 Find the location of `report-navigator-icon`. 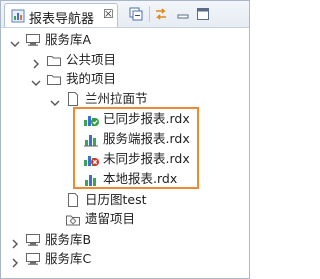

report-navigator-icon is located at coordinates (18, 17).